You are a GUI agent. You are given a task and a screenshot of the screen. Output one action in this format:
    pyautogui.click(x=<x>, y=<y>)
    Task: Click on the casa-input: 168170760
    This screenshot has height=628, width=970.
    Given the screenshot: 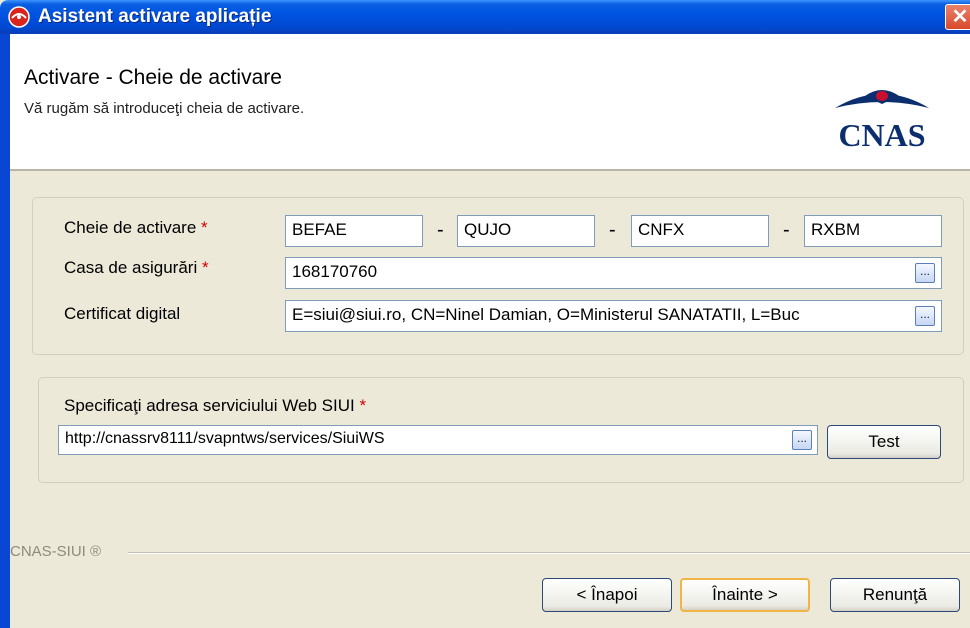 What is the action you would take?
    pyautogui.click(x=613, y=273)
    